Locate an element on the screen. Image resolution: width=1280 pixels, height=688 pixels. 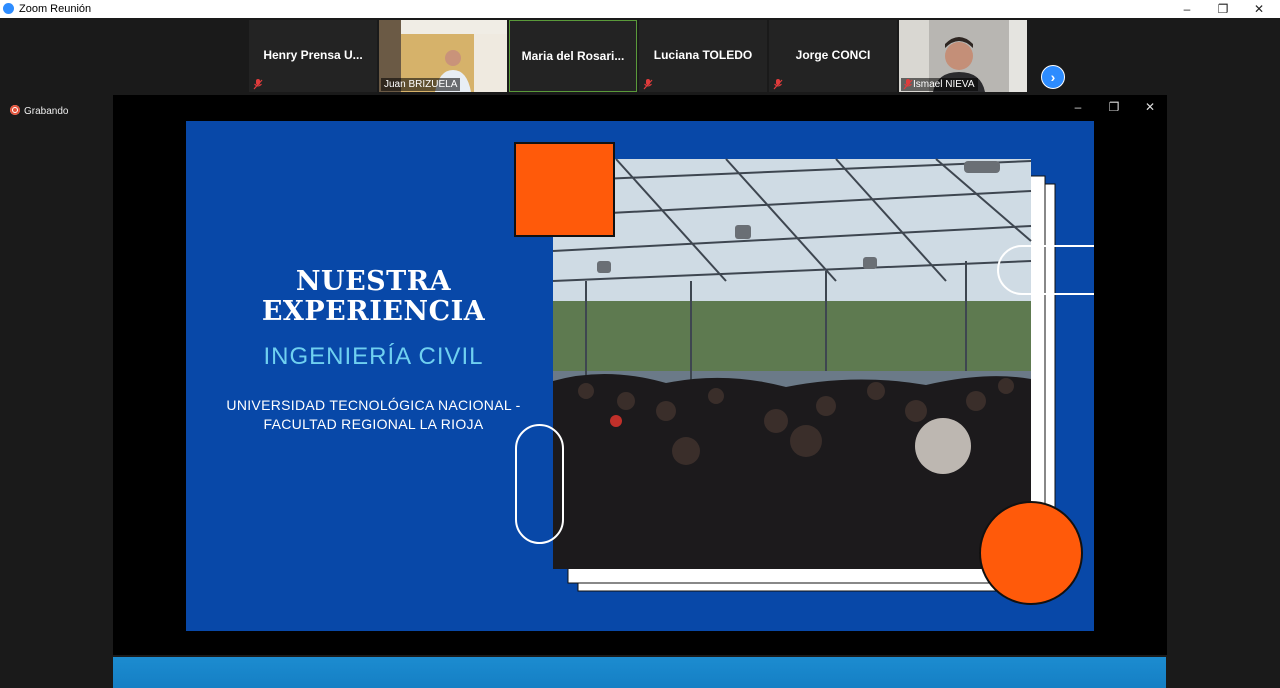
participant-name: Jorge CONCI is located at coordinates (833, 55).